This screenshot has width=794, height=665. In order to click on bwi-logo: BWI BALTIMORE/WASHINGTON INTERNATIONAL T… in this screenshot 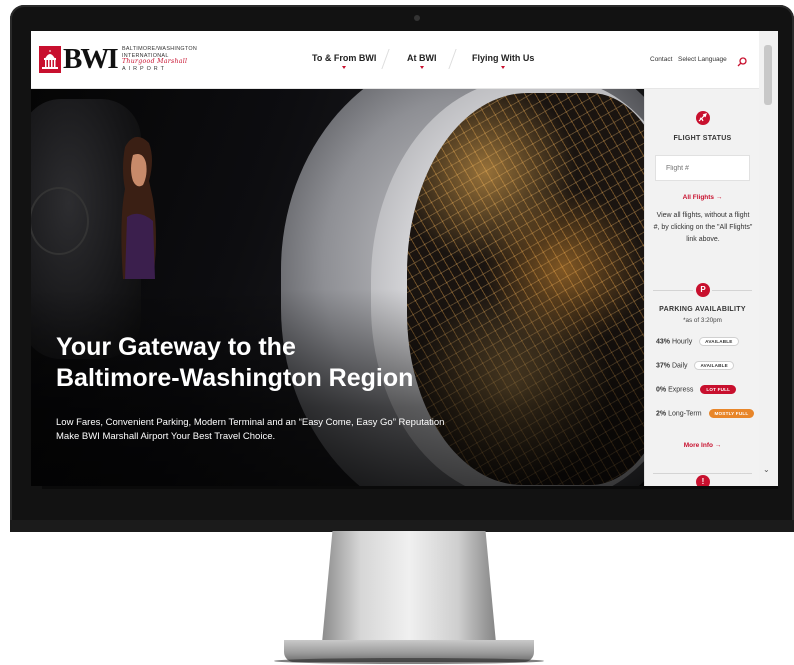, I will do `click(118, 59)`.